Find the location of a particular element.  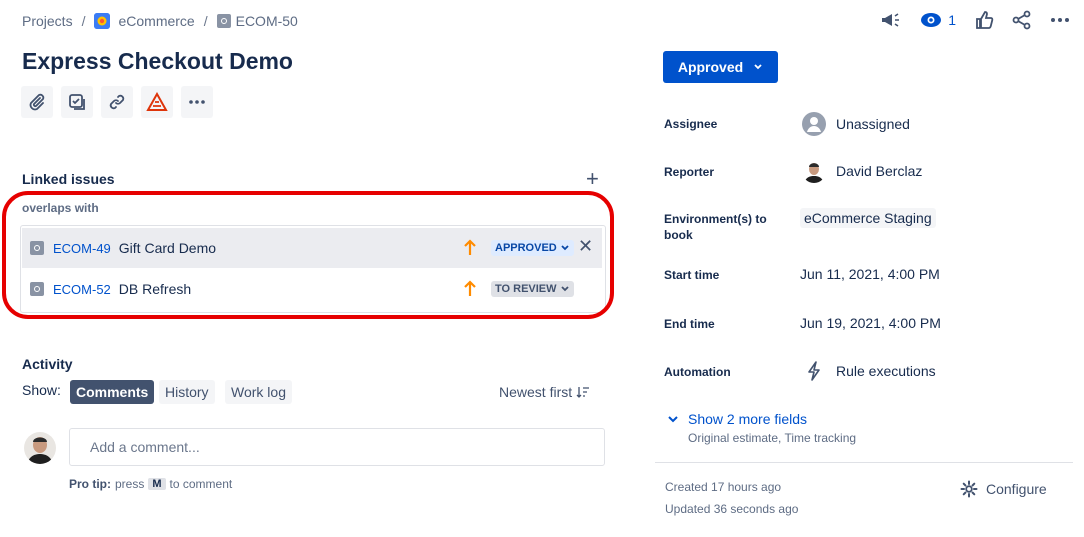

feedback-megaphone-icon is located at coordinates (891, 20).